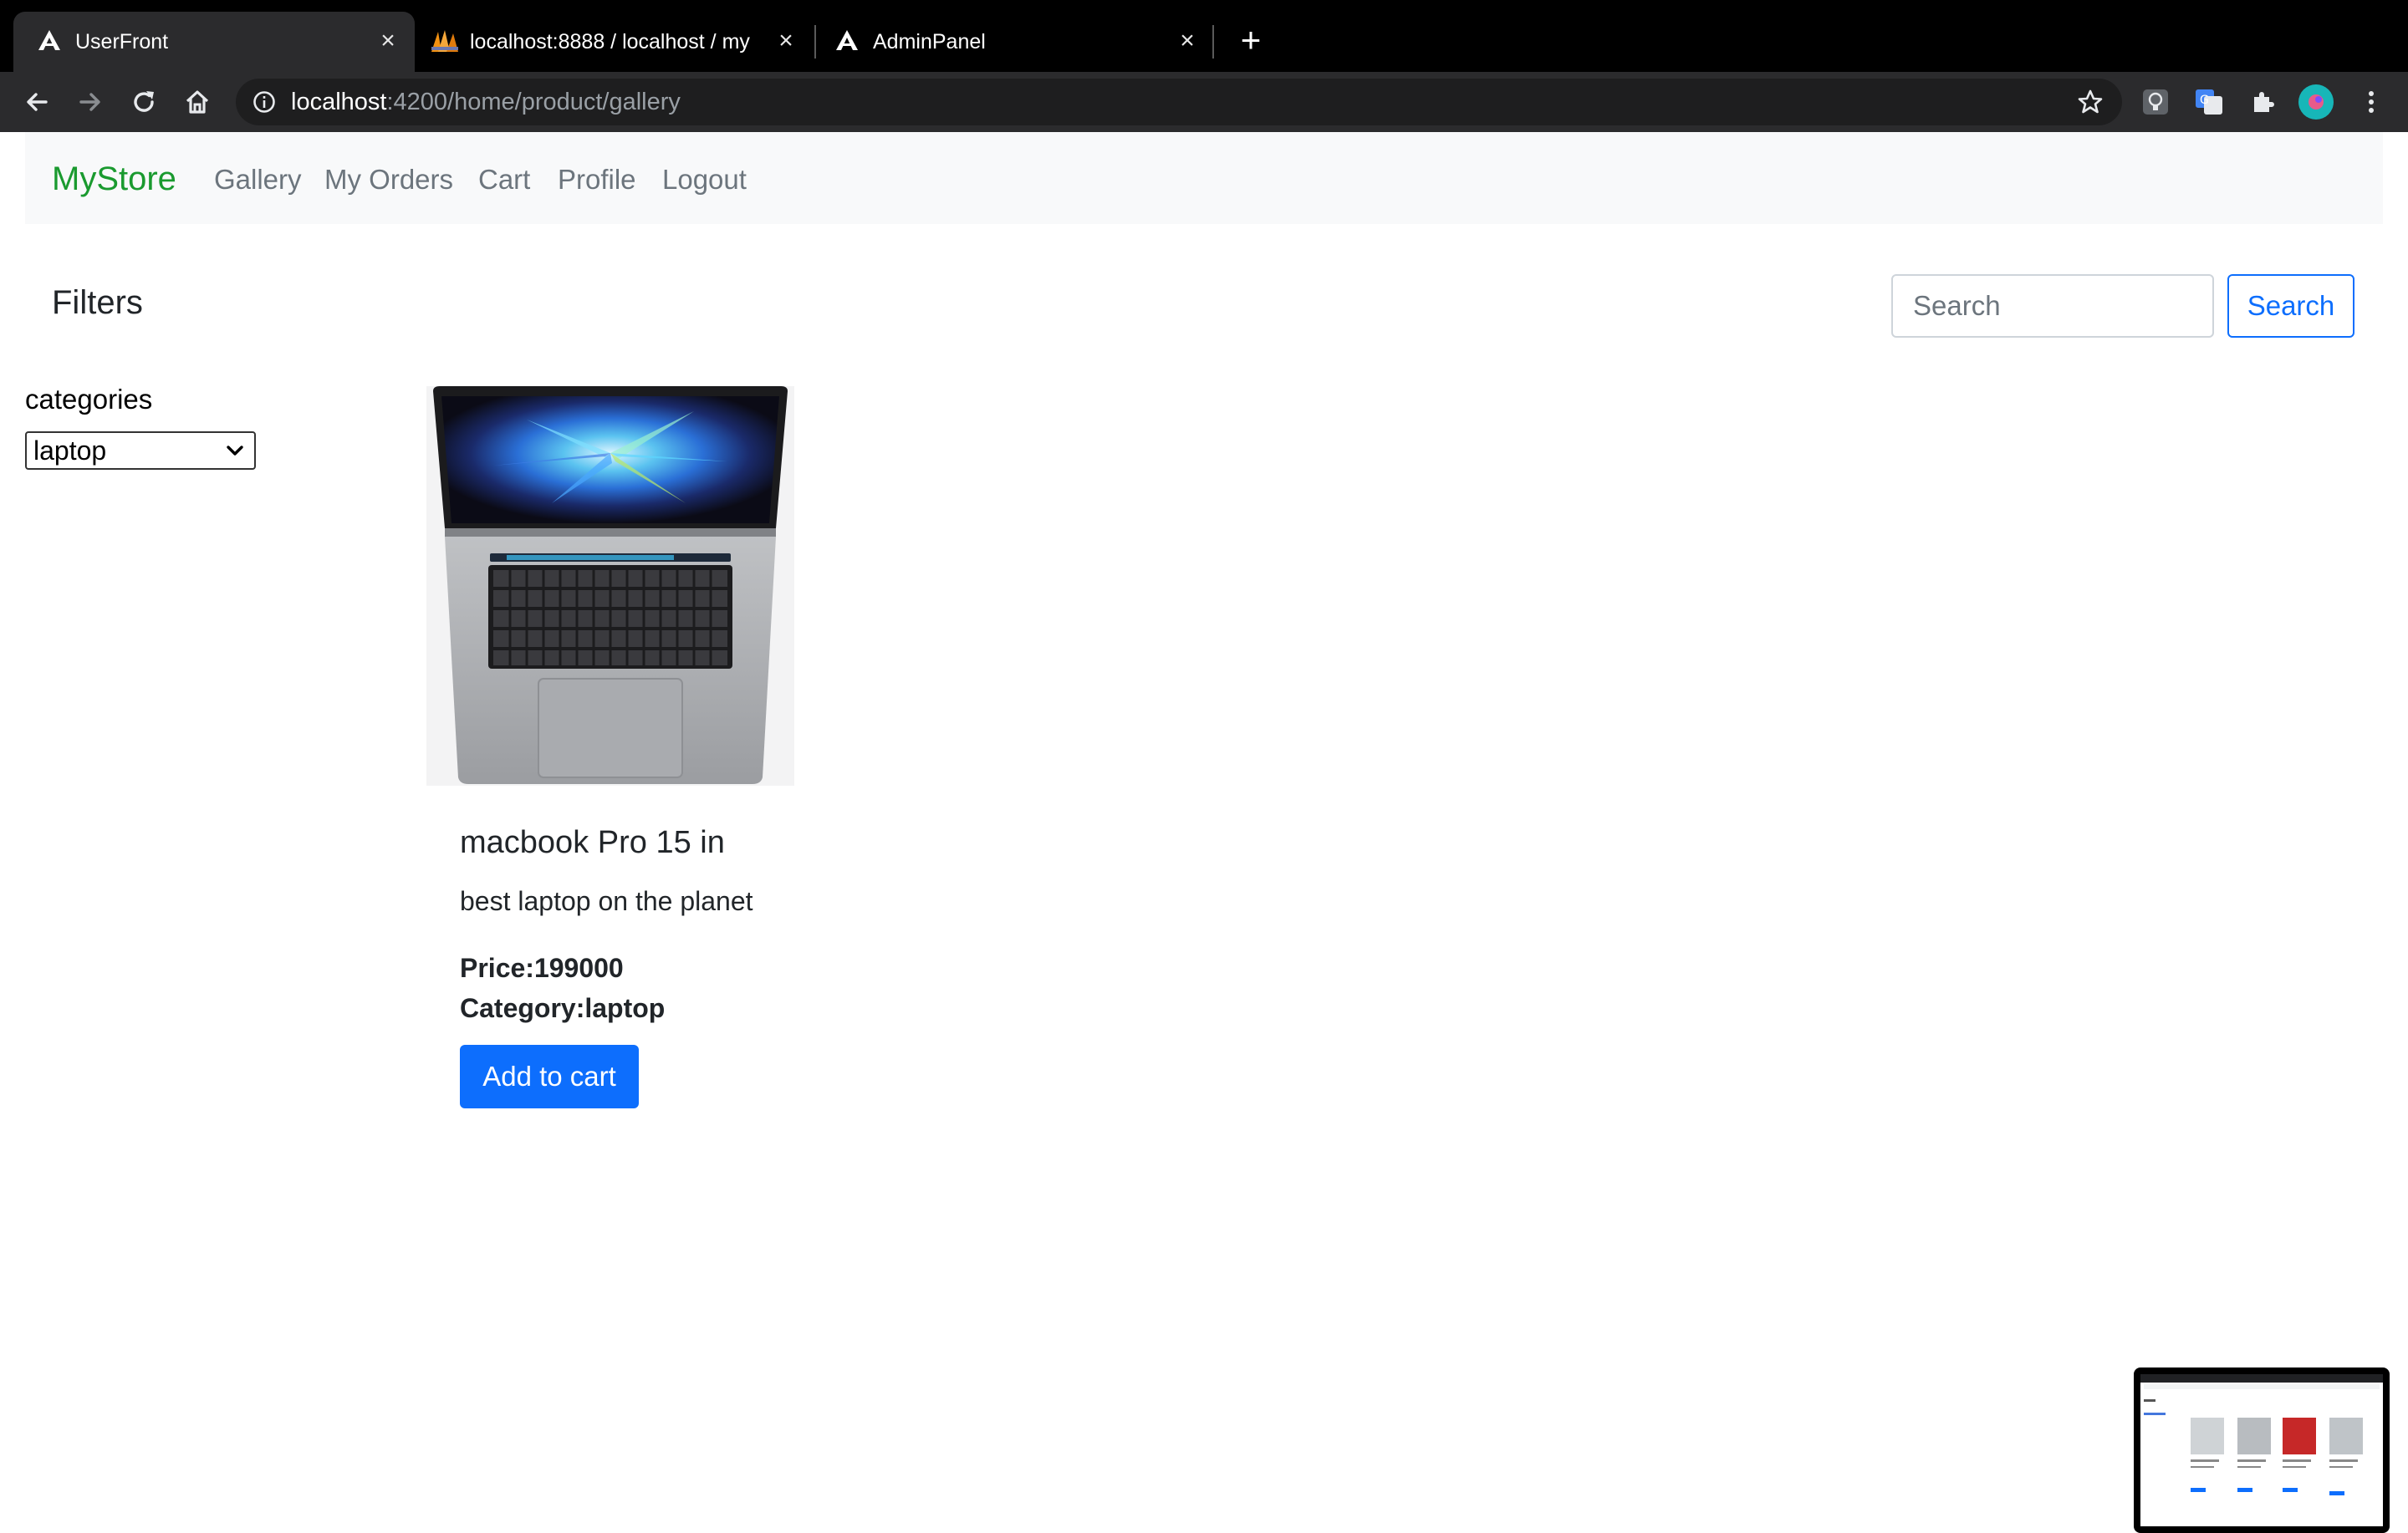  Describe the element at coordinates (2053, 306) in the screenshot. I see `search-input: Search` at that location.